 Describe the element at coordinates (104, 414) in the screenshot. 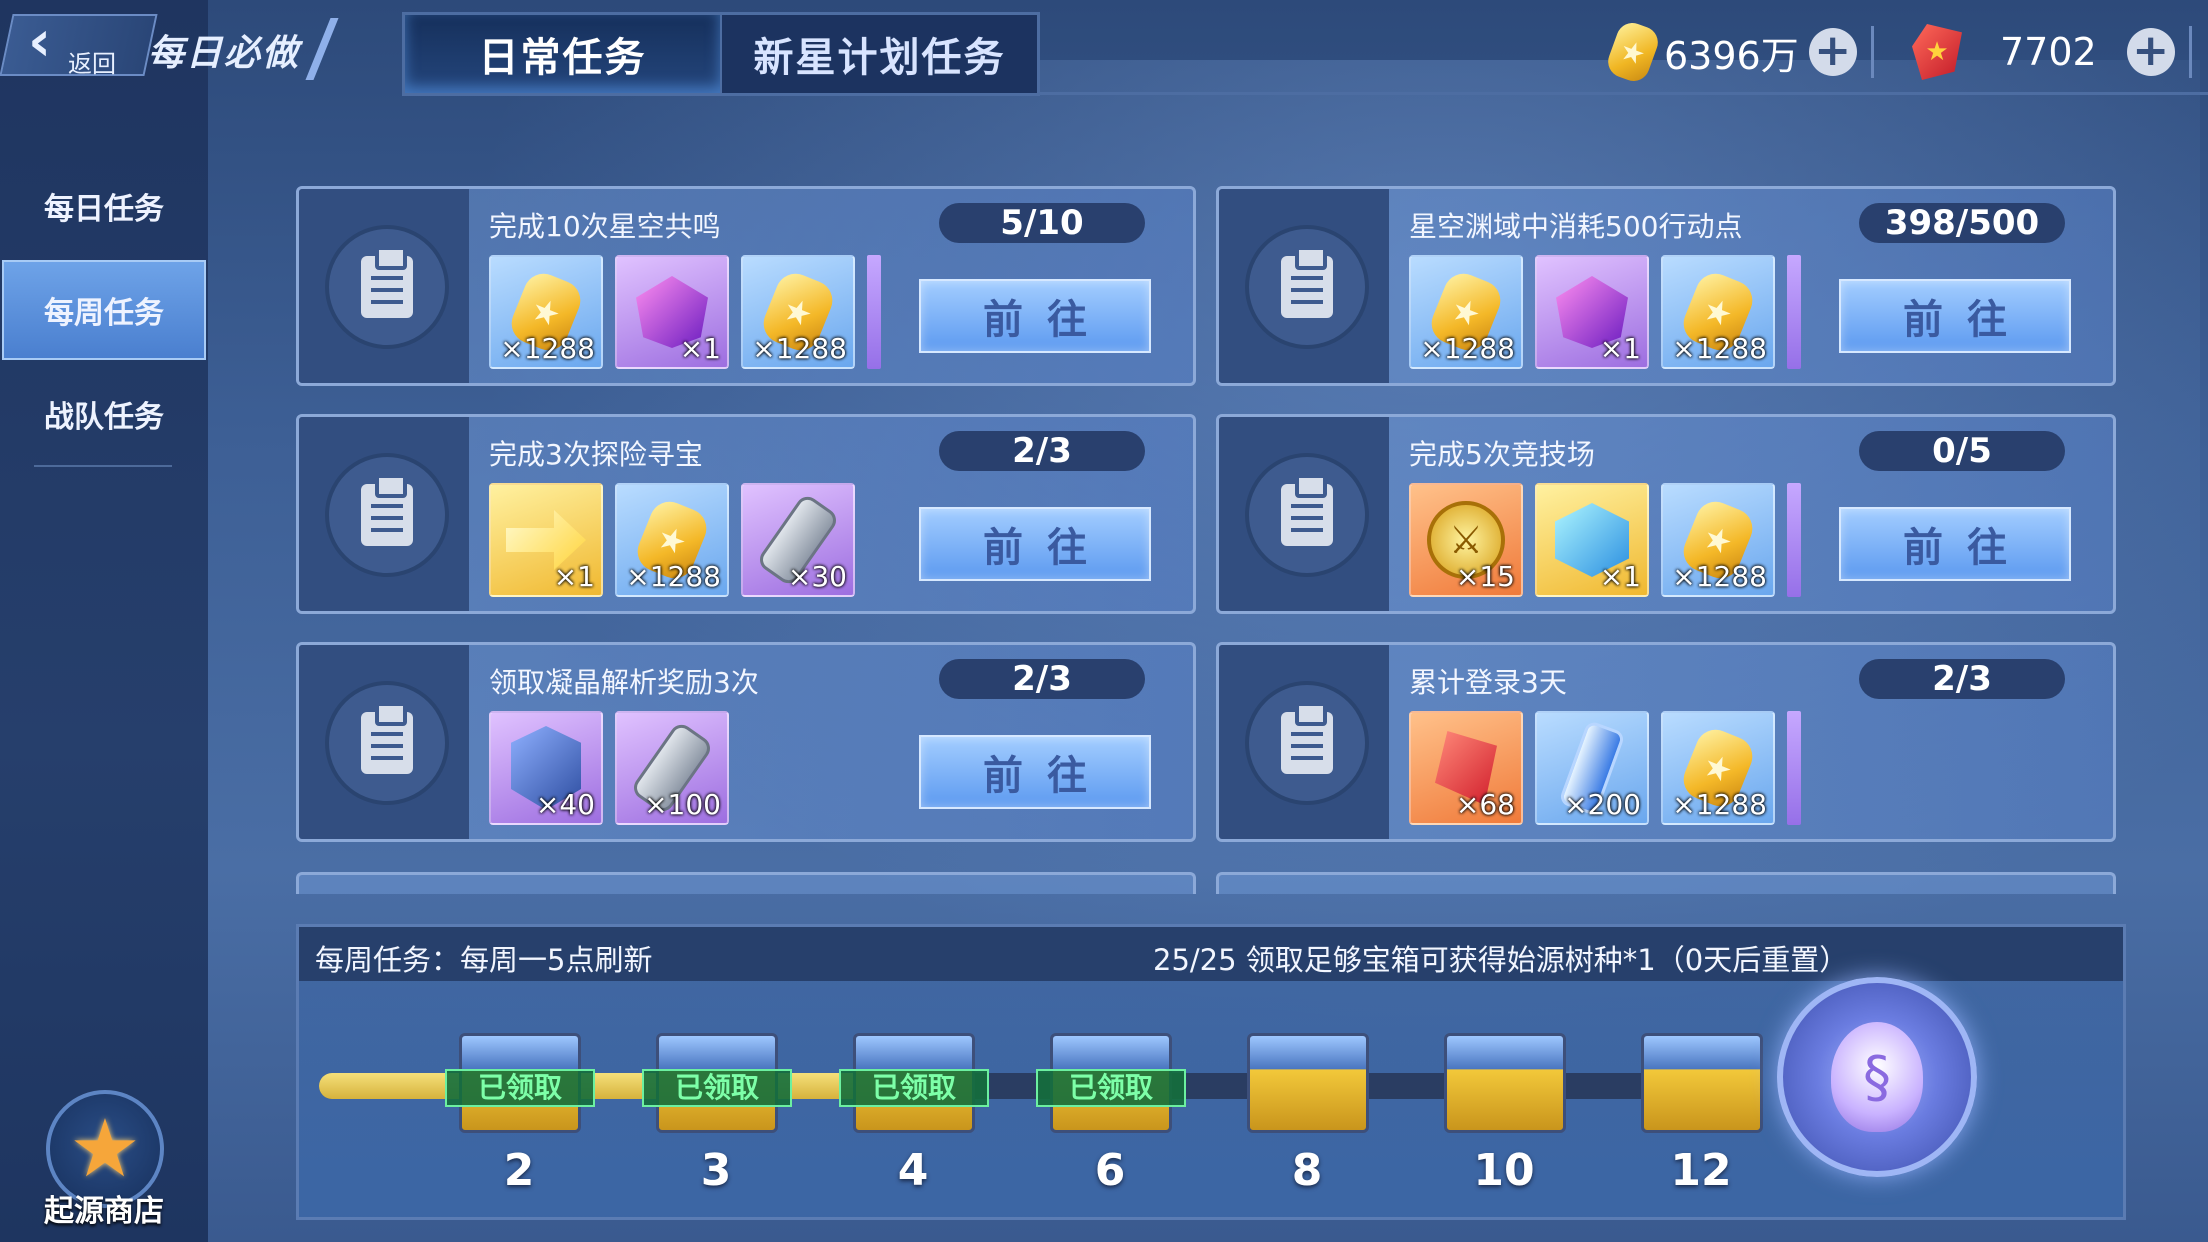

I see `sidebar-item-team: 战队任务` at that location.